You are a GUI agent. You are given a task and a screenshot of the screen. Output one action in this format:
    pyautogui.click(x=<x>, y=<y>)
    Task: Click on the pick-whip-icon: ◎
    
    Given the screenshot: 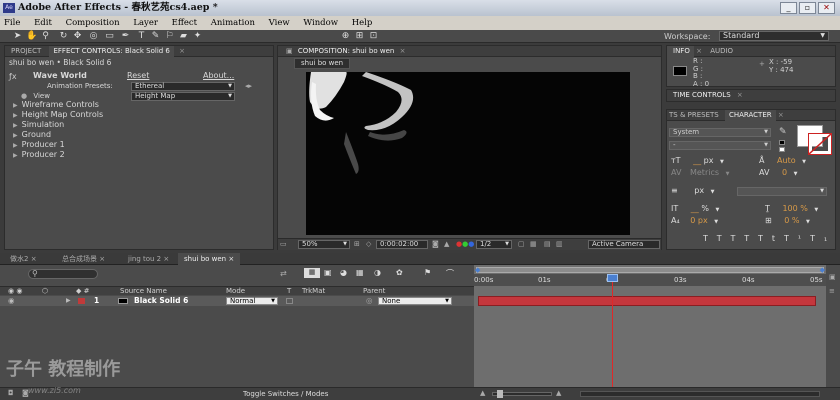 What is the action you would take?
    pyautogui.click(x=369, y=301)
    